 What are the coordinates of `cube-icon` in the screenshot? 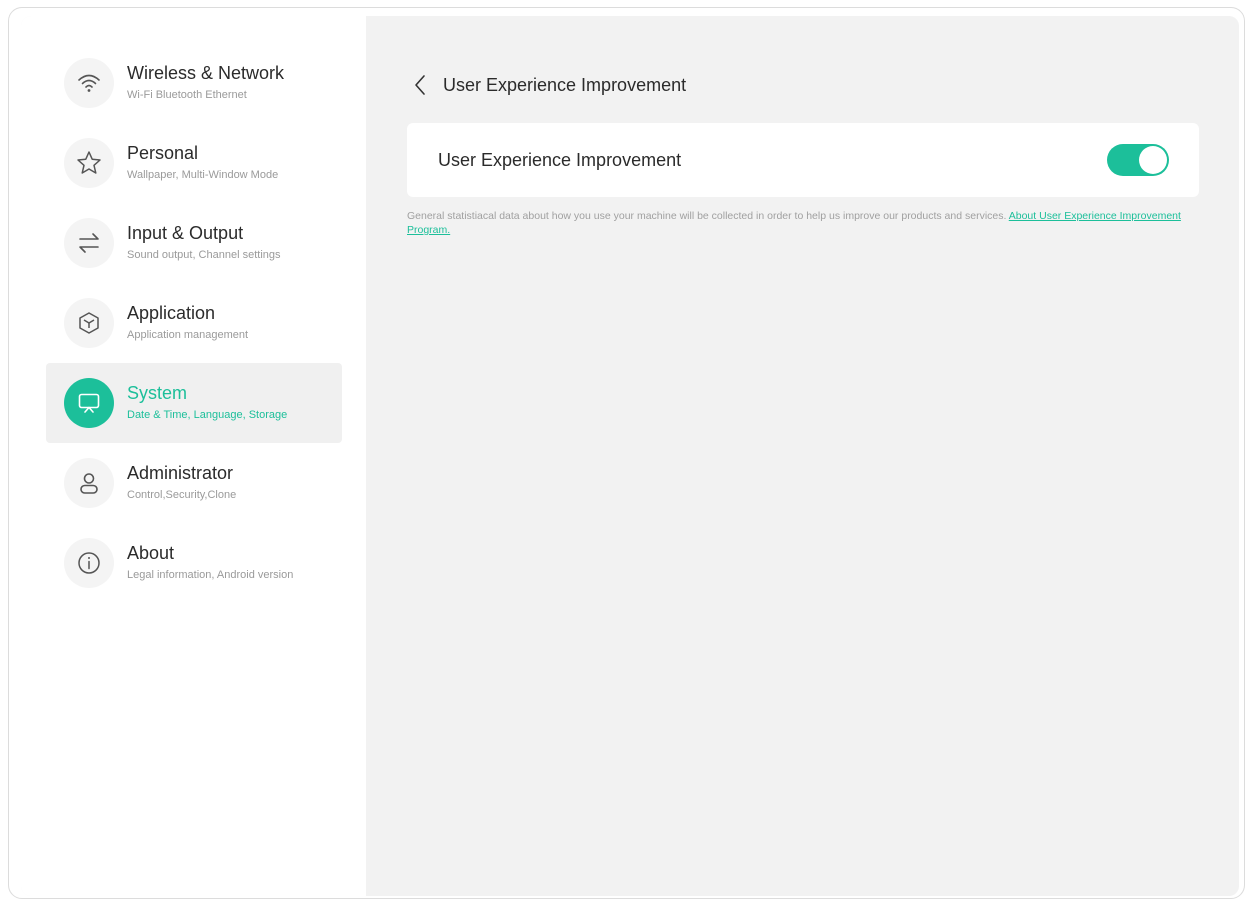 It's located at (89, 323).